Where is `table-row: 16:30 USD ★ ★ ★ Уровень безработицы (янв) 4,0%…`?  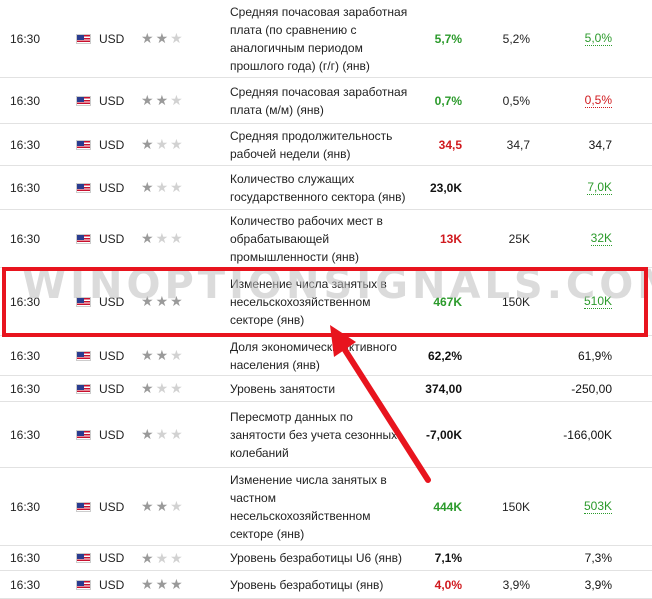
table-row: 16:30 USD ★ ★ ★ Уровень безработицы (янв) 4,0%… is located at coordinates (326, 585).